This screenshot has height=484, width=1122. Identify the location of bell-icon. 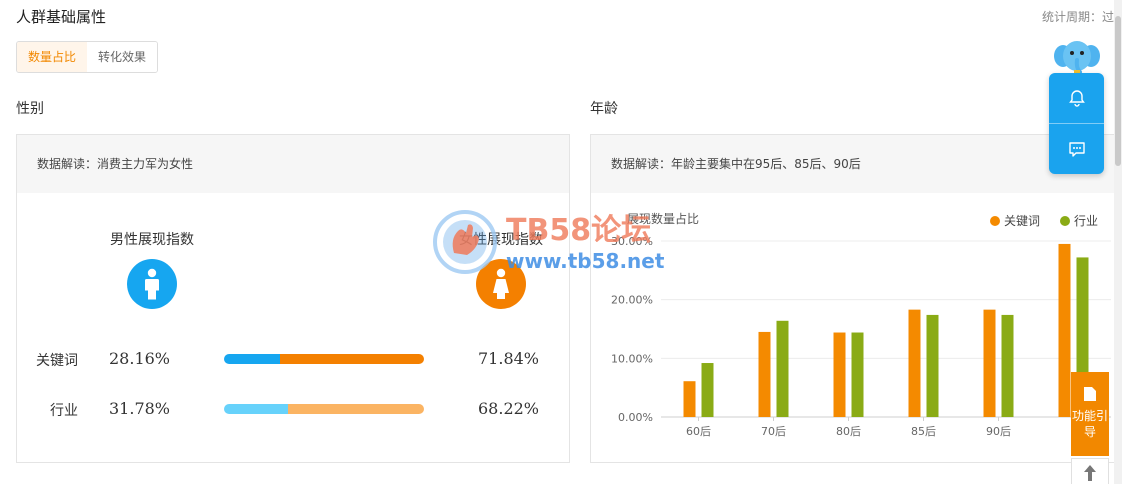
(1076, 98).